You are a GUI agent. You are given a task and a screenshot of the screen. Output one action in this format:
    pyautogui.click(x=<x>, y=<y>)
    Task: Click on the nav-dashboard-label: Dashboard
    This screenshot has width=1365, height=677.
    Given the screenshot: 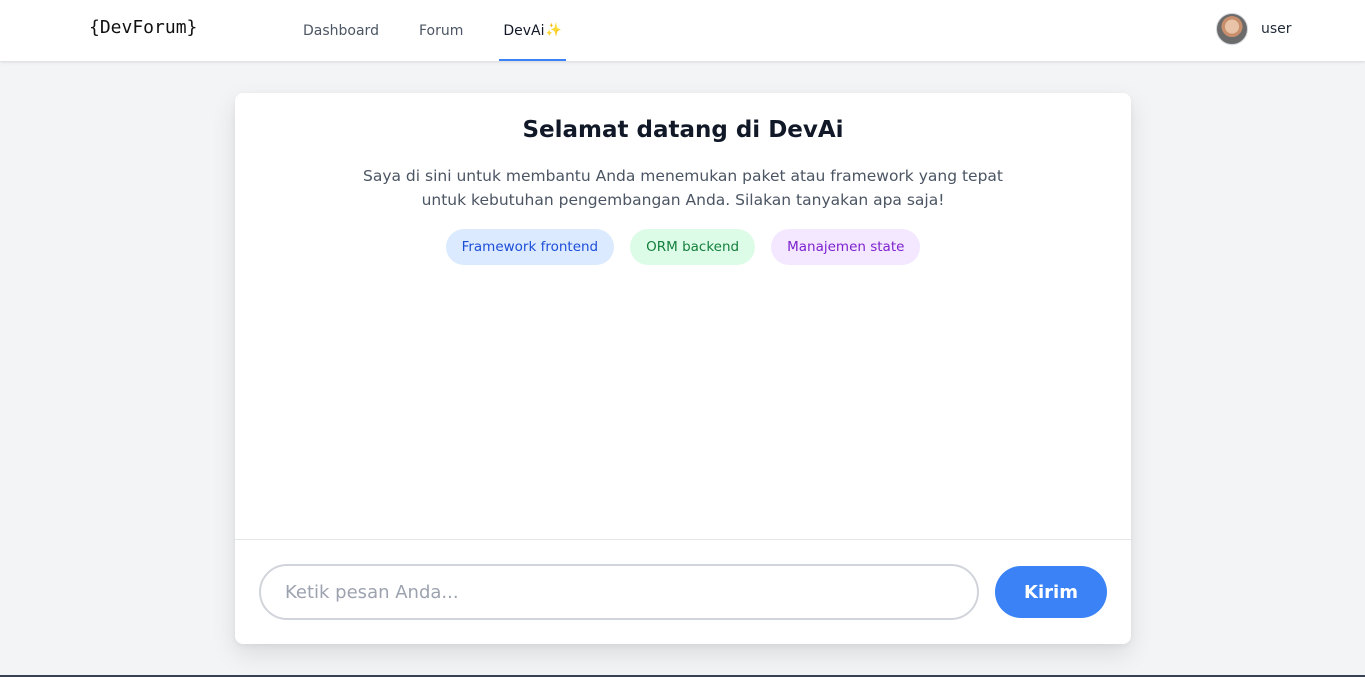 What is the action you would take?
    pyautogui.click(x=341, y=30)
    